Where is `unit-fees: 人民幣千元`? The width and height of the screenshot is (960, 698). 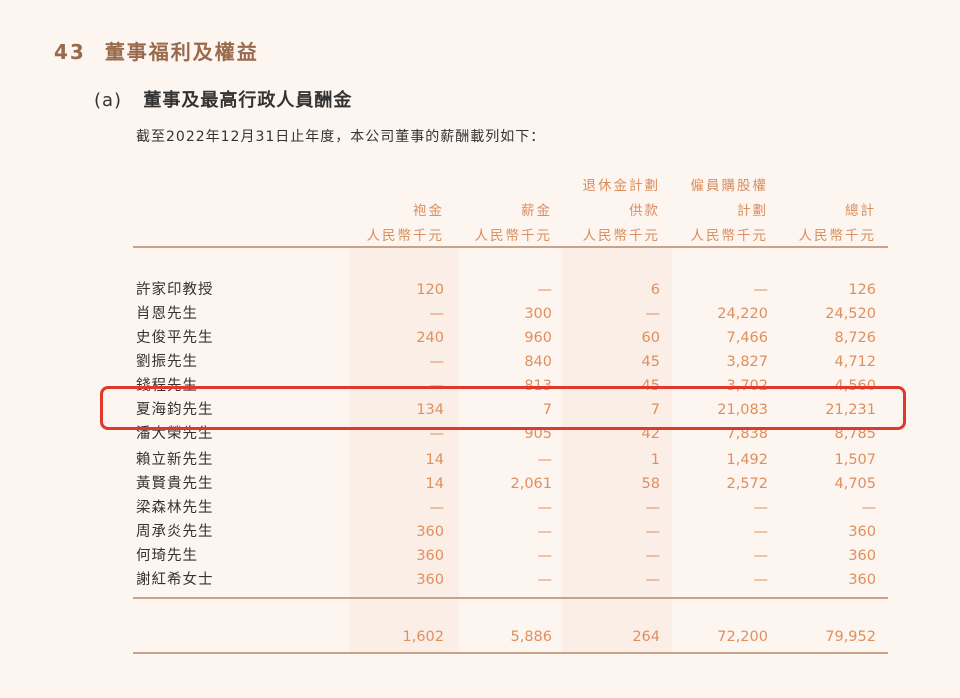 unit-fees: 人民幣千元 is located at coordinates (405, 236).